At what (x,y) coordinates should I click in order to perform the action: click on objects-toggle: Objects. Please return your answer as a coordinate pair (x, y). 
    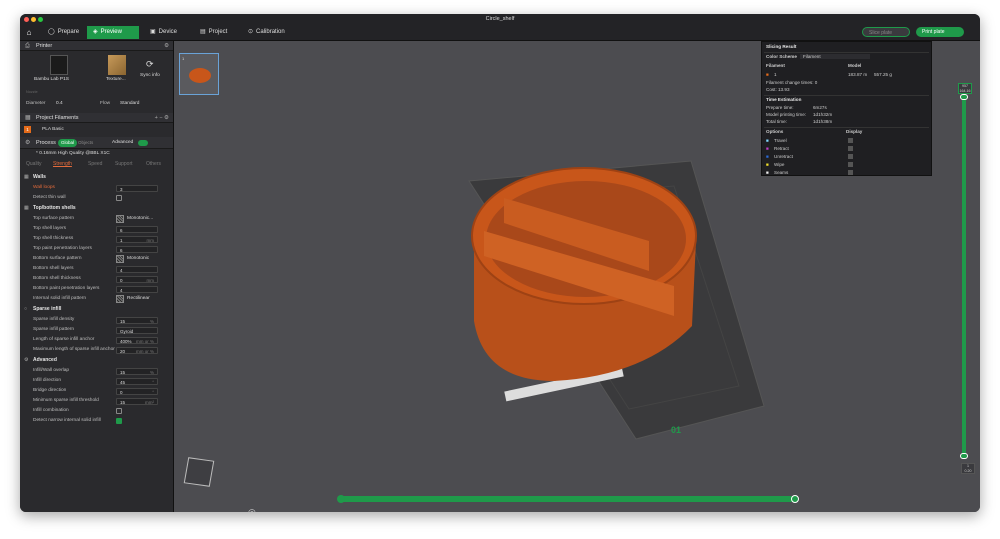
    Looking at the image, I should click on (85, 143).